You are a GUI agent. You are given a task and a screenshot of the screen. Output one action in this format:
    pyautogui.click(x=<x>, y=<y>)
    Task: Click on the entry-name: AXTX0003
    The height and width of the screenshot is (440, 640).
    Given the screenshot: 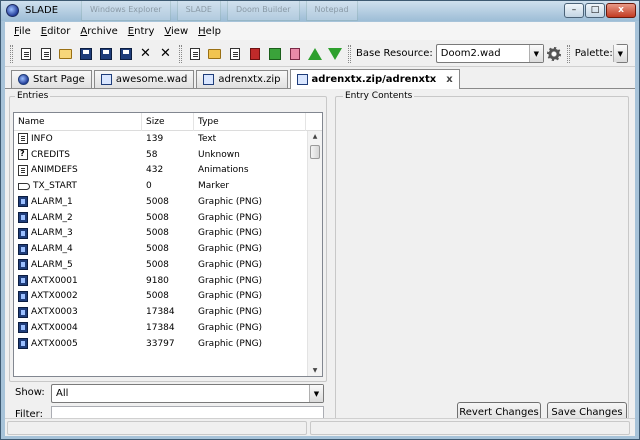 What is the action you would take?
    pyautogui.click(x=54, y=312)
    